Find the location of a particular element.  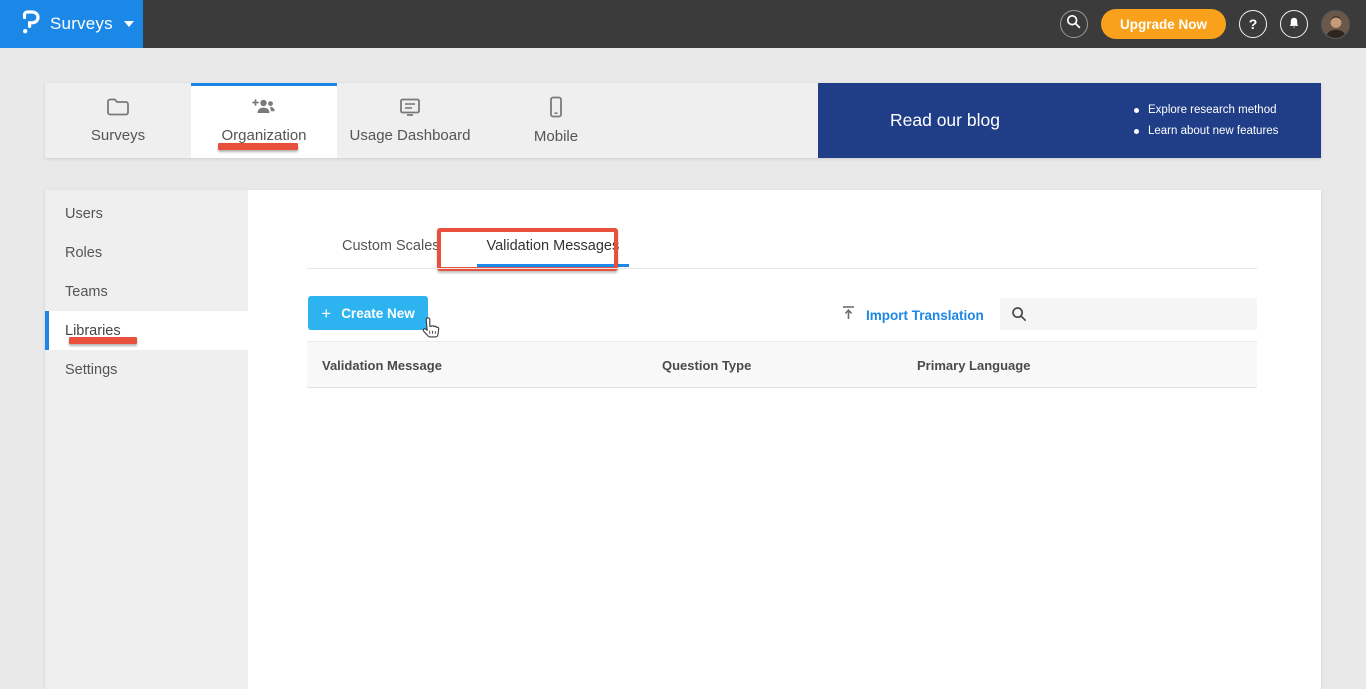

create-new-button: + Create New is located at coordinates (368, 313).